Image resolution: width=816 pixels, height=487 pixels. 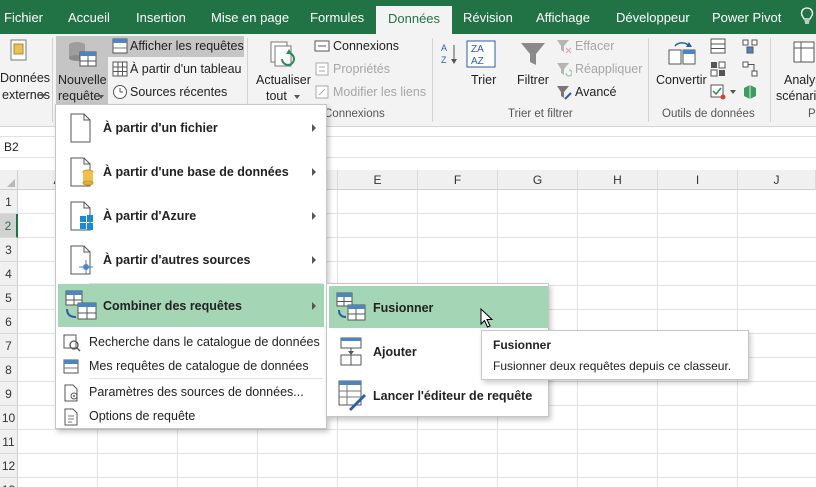 I want to click on menu-label-my-catalog-queries: Mes requêtes de catalogue de données, so click(x=199, y=366).